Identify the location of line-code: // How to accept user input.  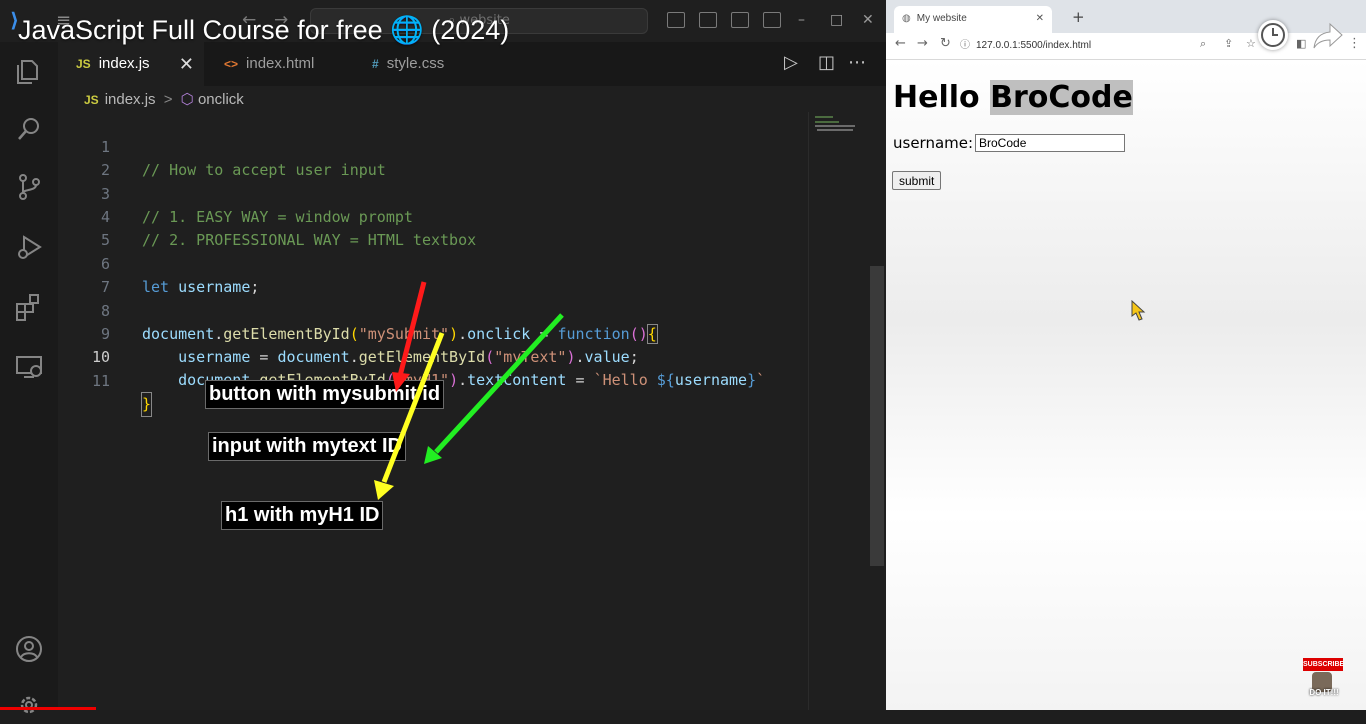
(264, 170).